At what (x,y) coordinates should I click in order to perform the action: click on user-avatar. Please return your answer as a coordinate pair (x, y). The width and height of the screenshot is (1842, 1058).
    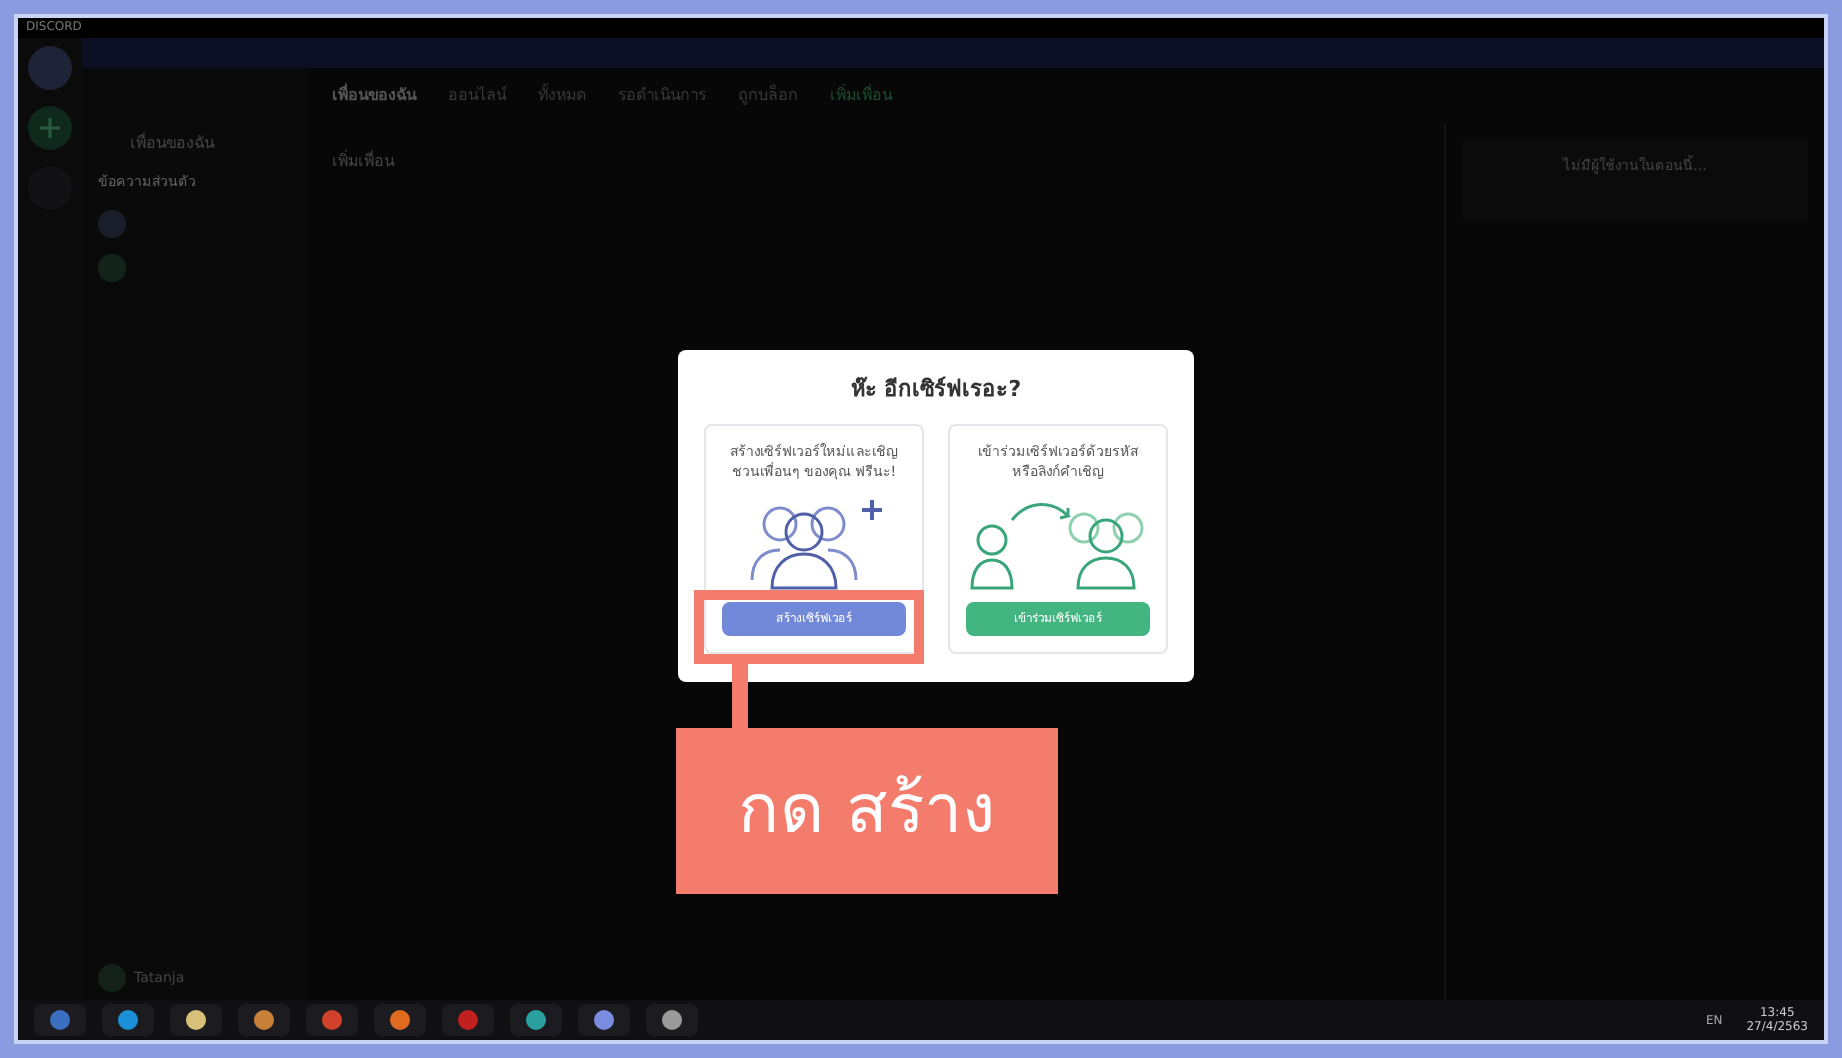
    Looking at the image, I should click on (112, 978).